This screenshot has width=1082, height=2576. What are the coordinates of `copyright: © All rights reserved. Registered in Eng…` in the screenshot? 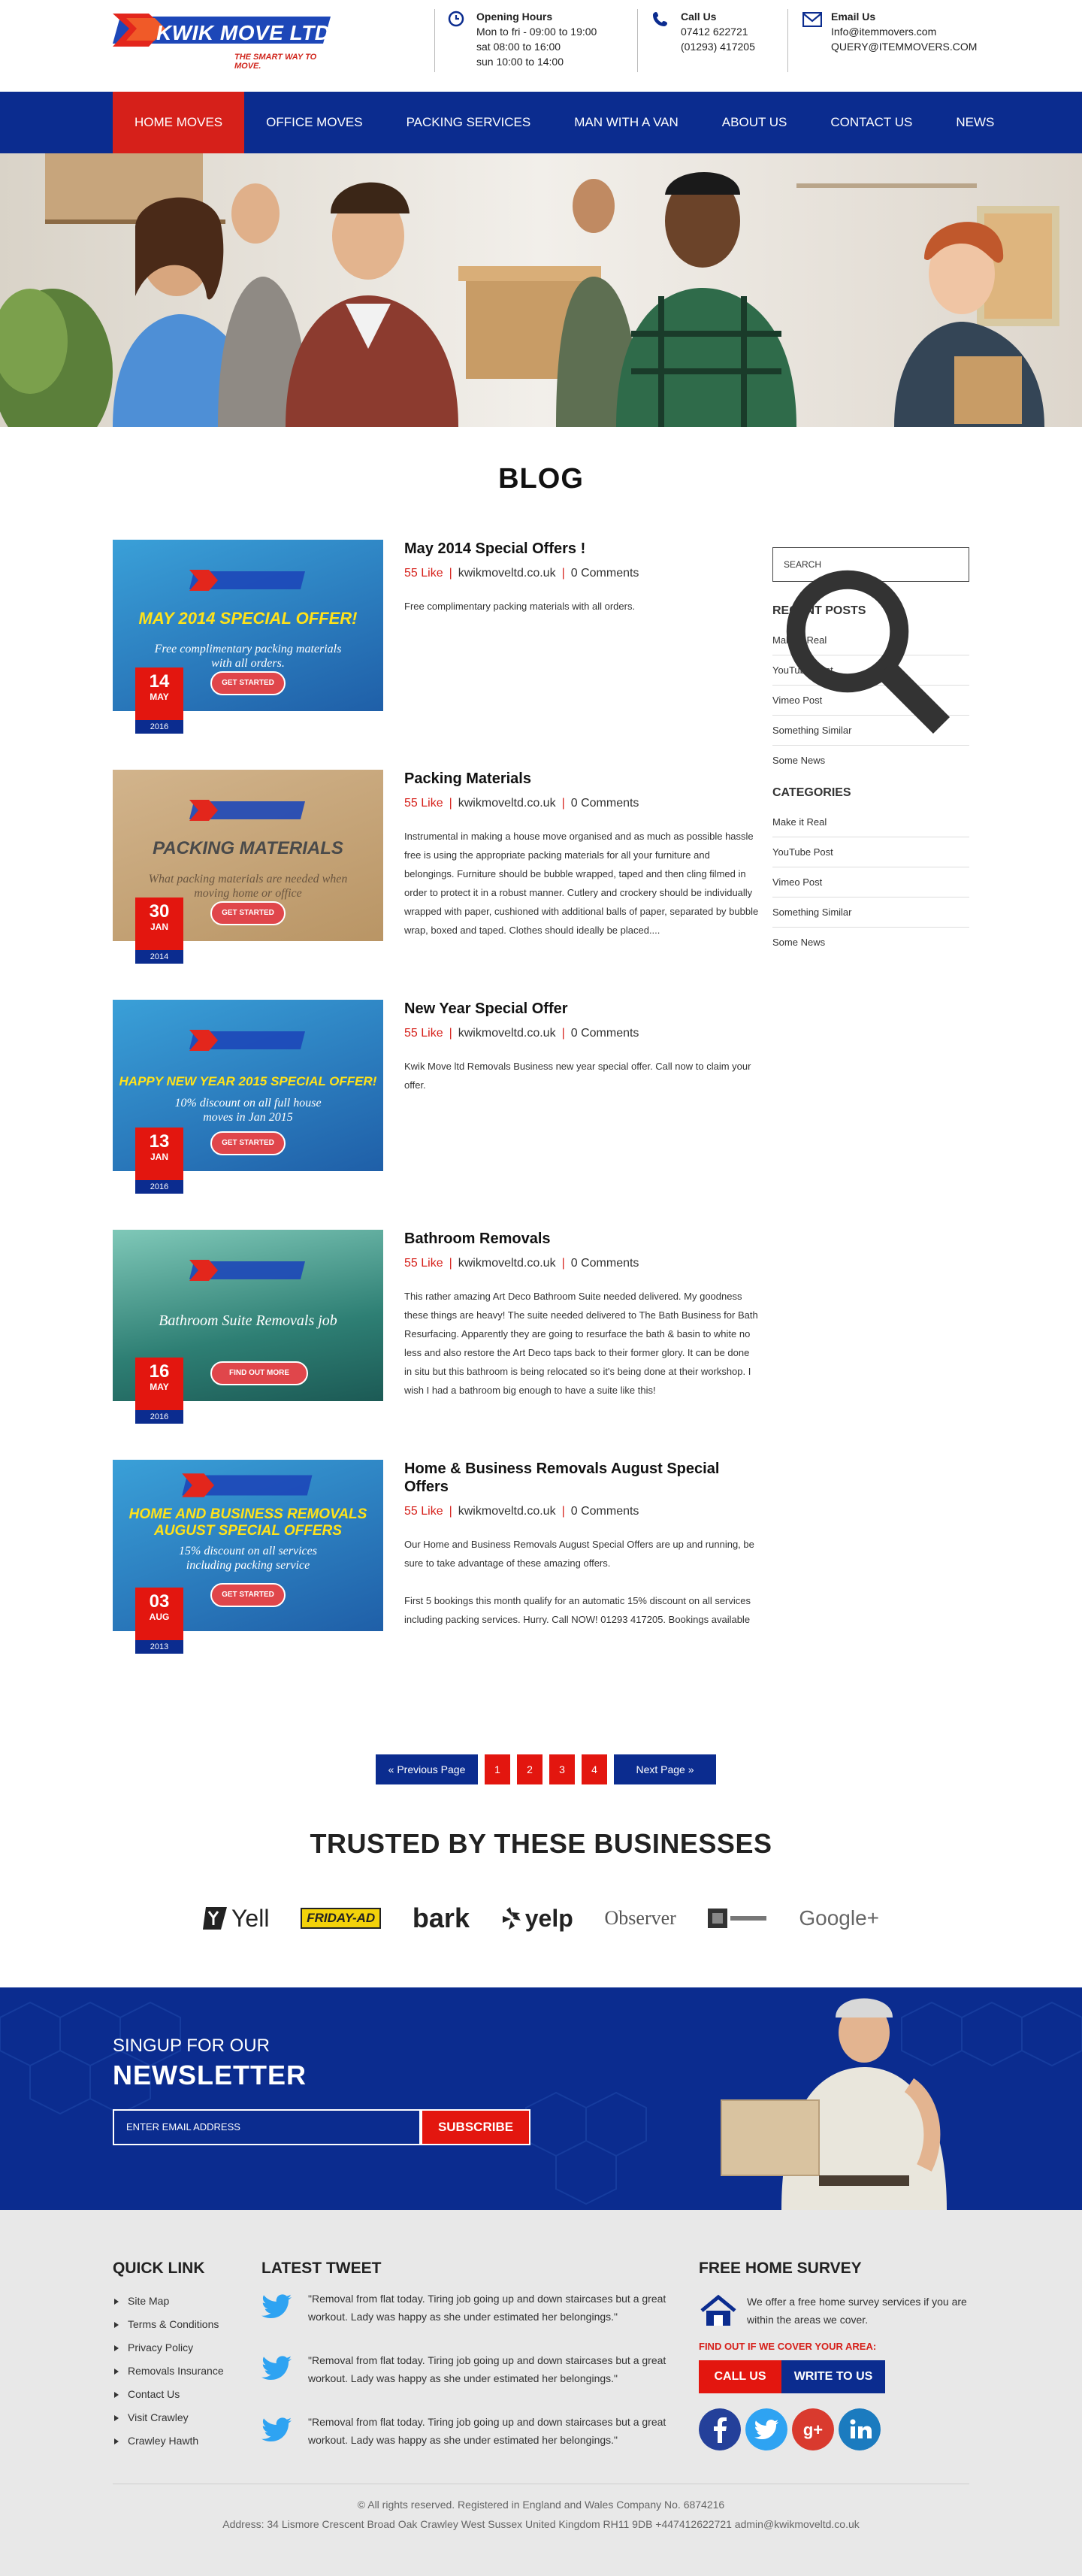 It's located at (541, 2505).